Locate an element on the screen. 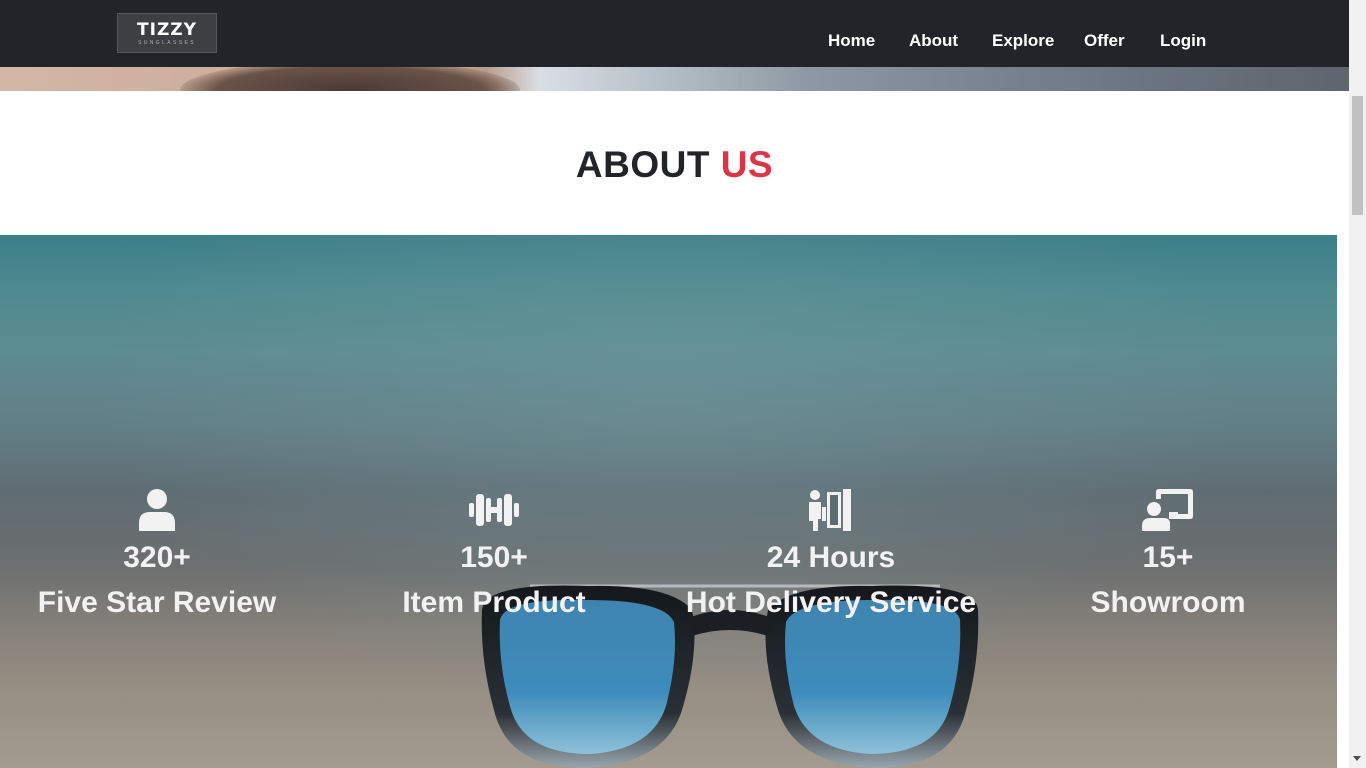 The image size is (1366, 768). about-heading-main: ABOUT is located at coordinates (642, 164).